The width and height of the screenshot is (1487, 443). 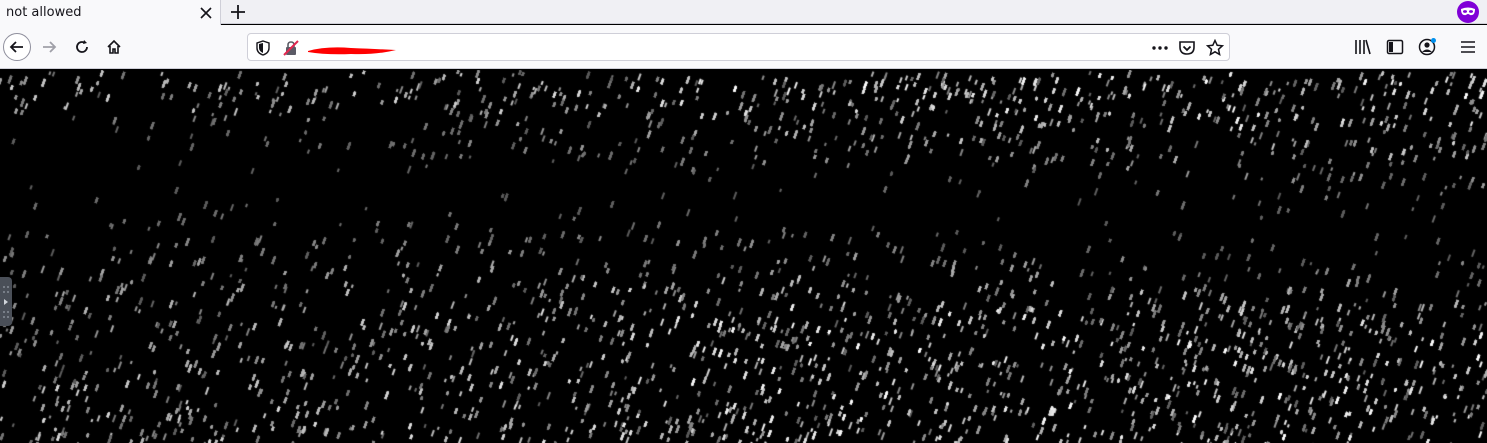 What do you see at coordinates (44, 12) in the screenshot?
I see `tab-title: not allowed` at bounding box center [44, 12].